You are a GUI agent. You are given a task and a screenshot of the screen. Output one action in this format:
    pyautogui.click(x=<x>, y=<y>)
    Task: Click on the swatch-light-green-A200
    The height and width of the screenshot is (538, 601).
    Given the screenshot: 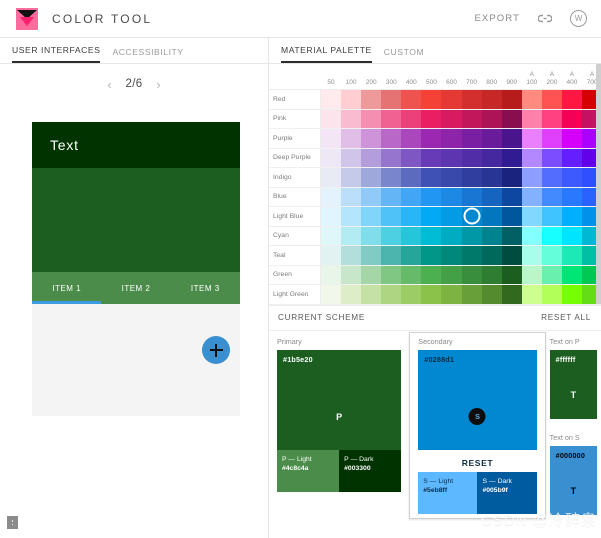 What is the action you would take?
    pyautogui.click(x=551, y=294)
    